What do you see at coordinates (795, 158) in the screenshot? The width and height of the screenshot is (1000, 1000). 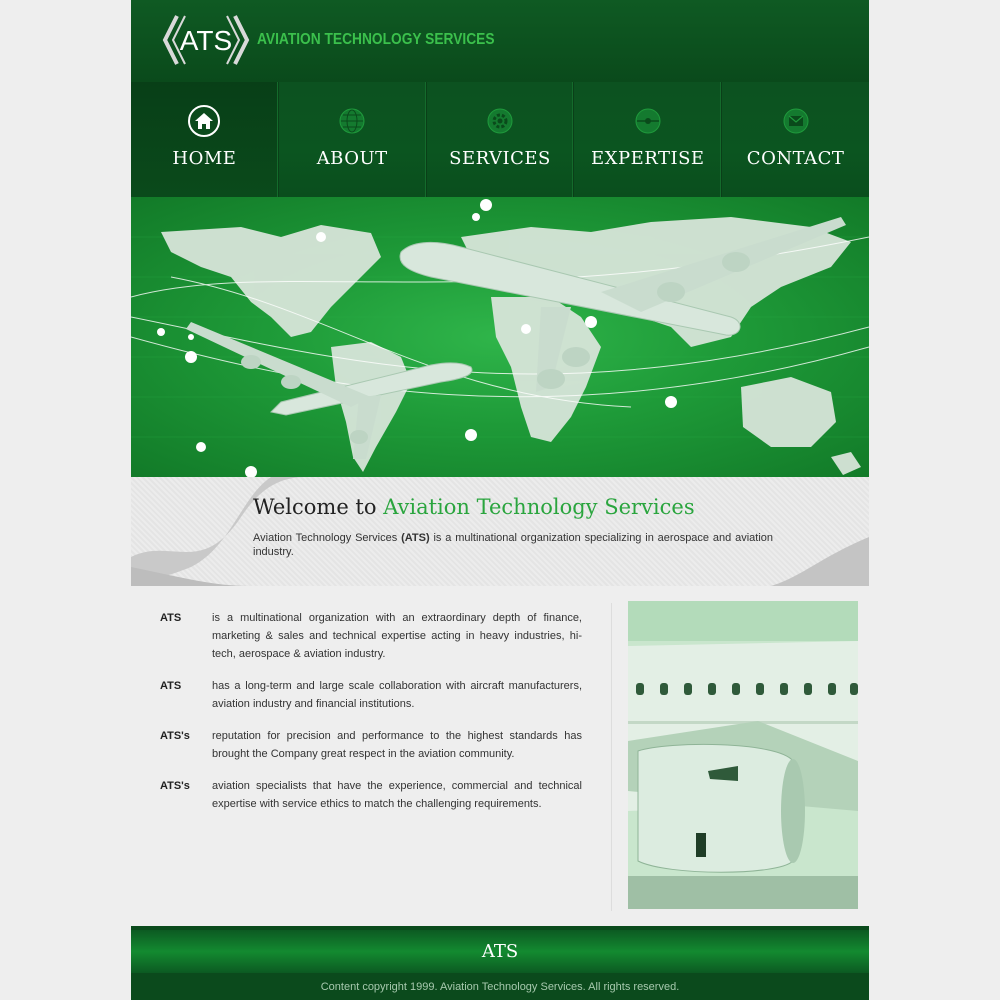 I see `nav-label-contact: CONTACT` at bounding box center [795, 158].